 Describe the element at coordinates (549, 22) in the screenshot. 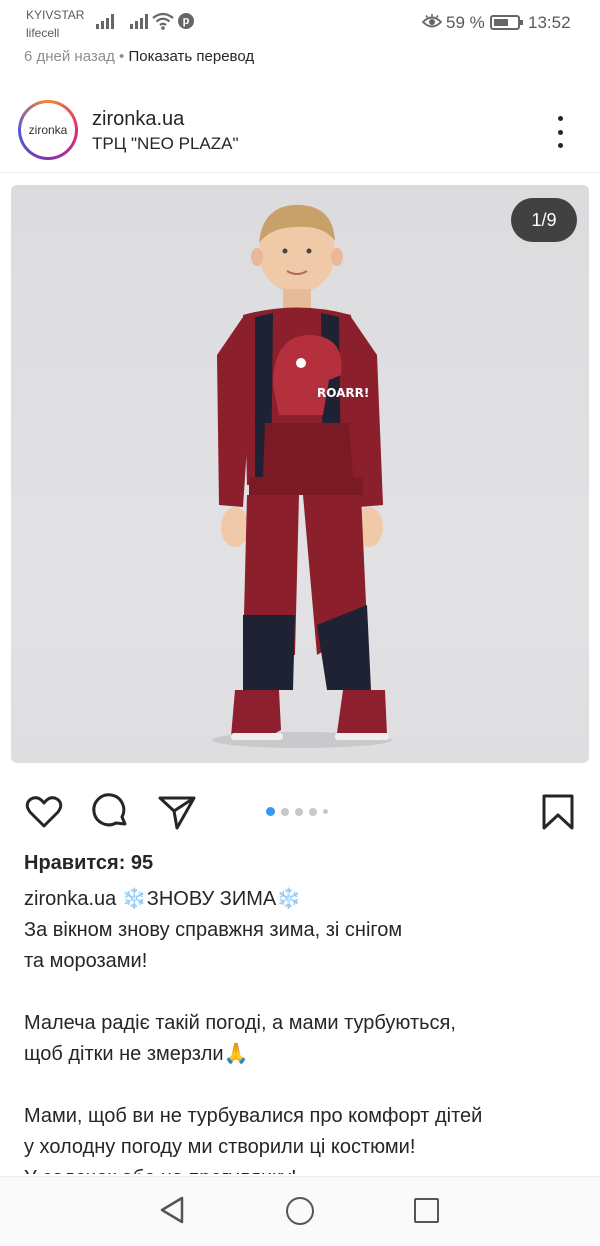

I see `clock: 13:52` at that location.